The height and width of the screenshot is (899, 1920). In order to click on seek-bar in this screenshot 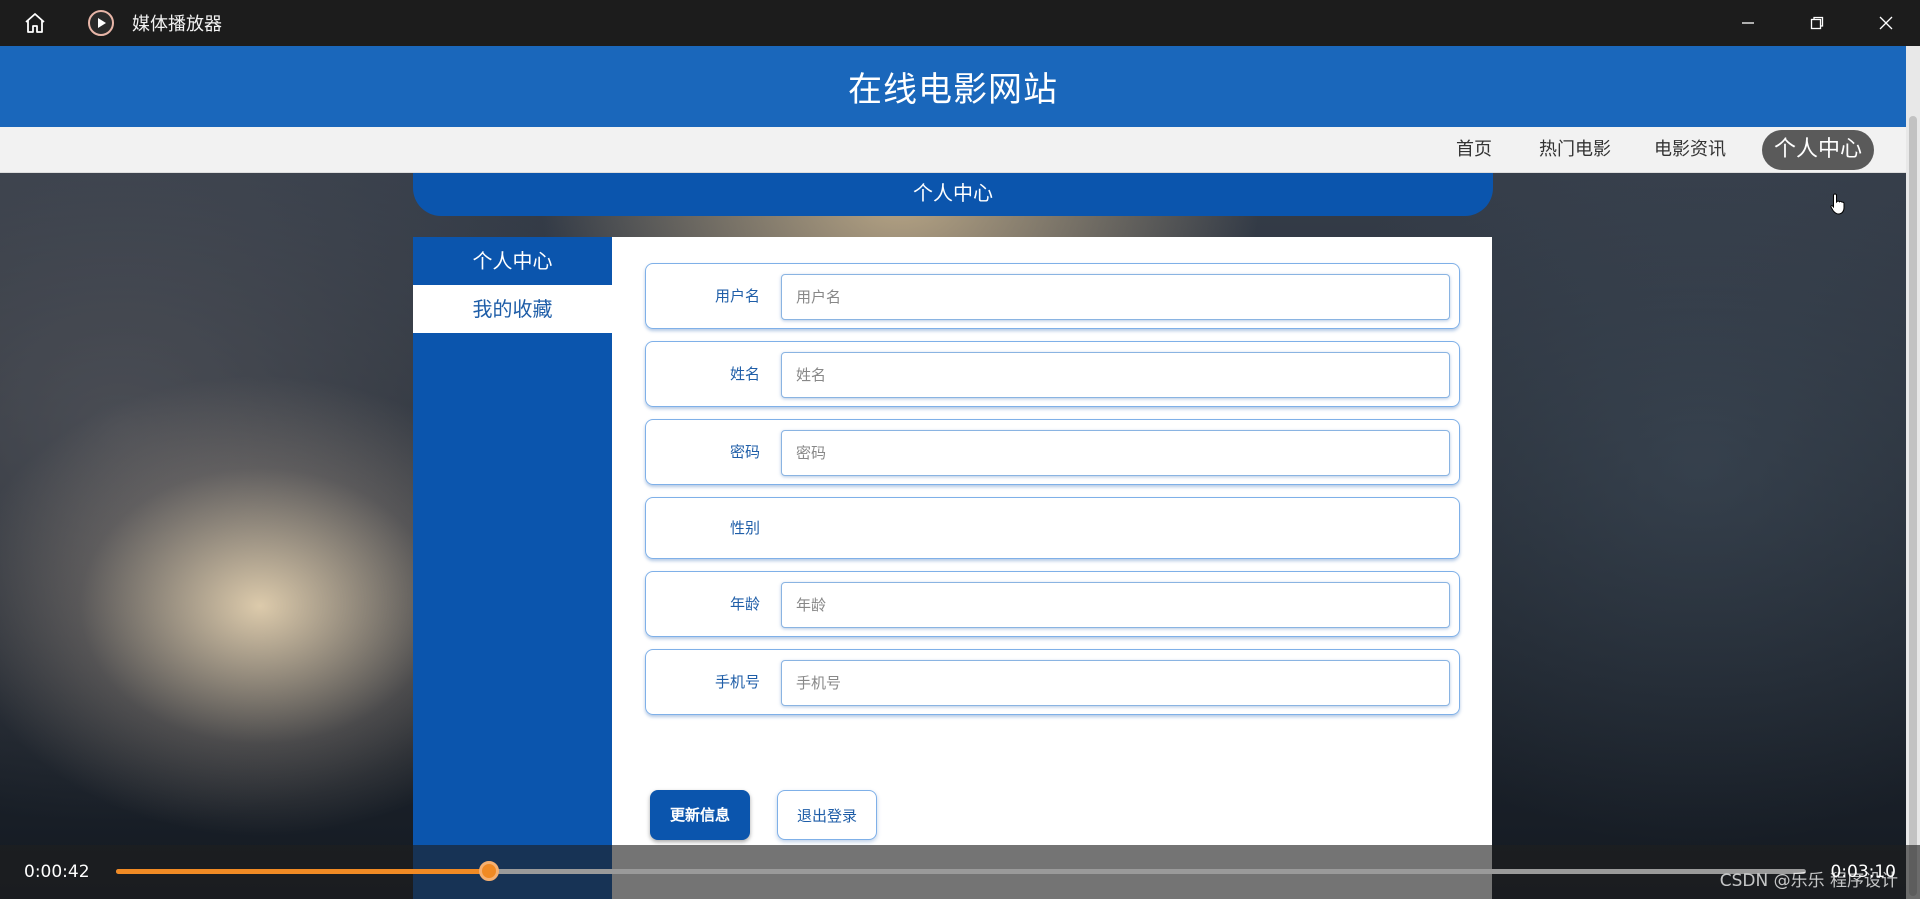, I will do `click(961, 871)`.